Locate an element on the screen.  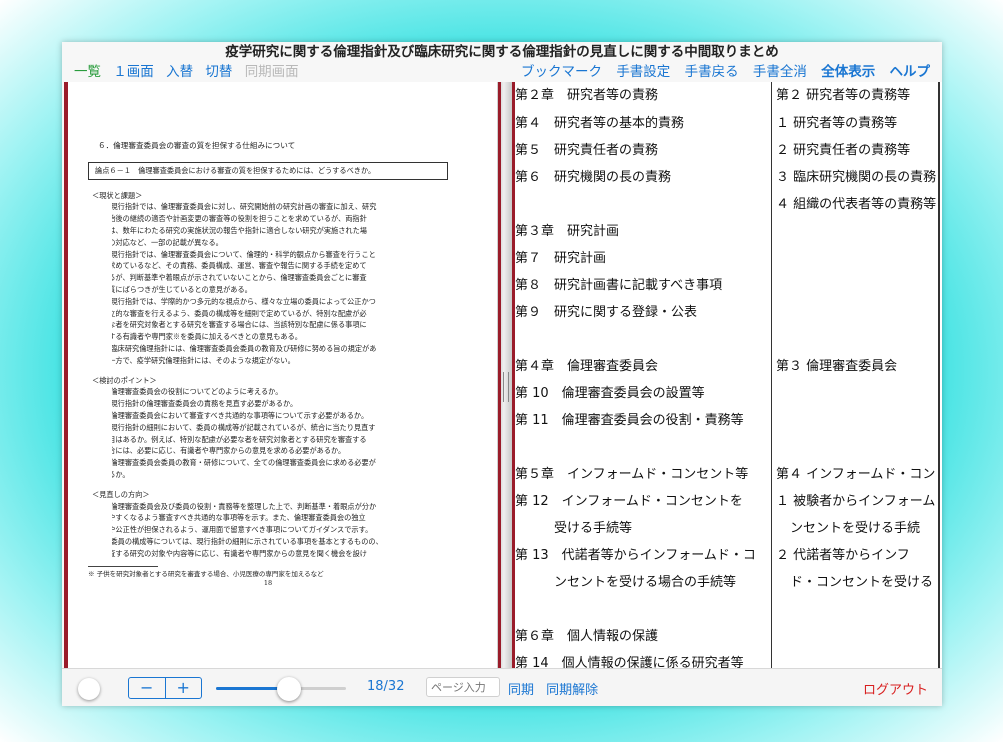
text-line: の質にばらつきが生じているとの意見がある。 is located at coordinates (182, 289).